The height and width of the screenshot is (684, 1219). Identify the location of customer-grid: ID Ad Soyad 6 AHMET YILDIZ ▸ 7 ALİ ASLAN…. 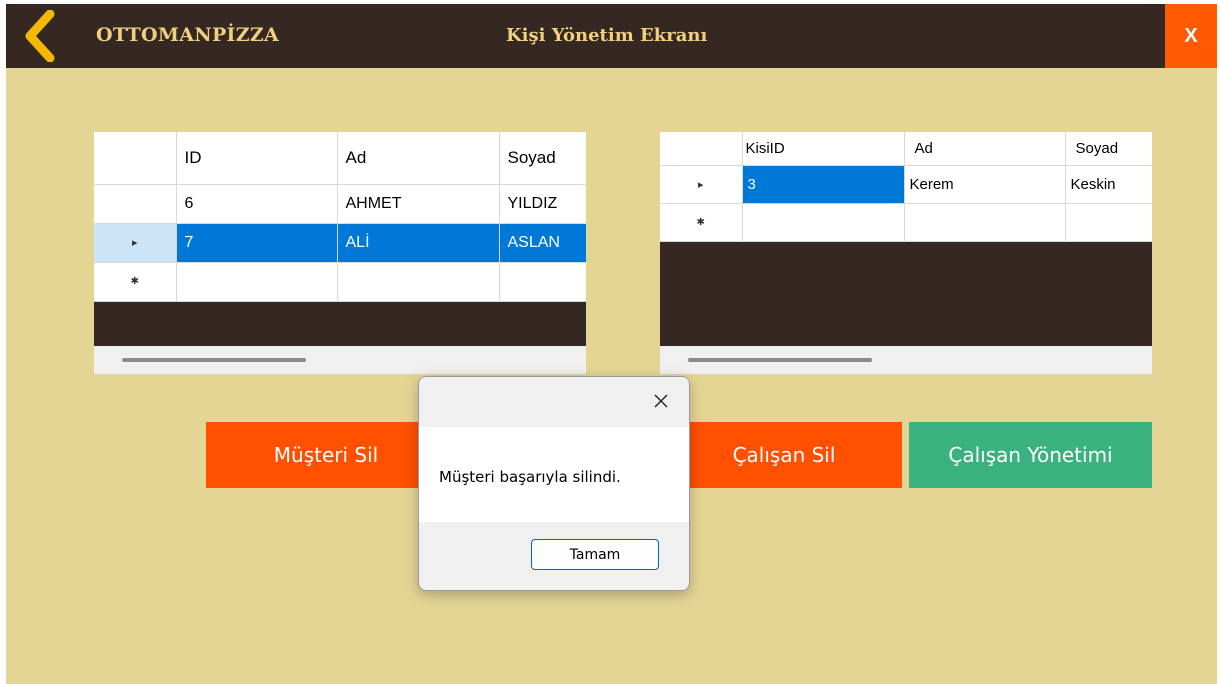
(340, 253).